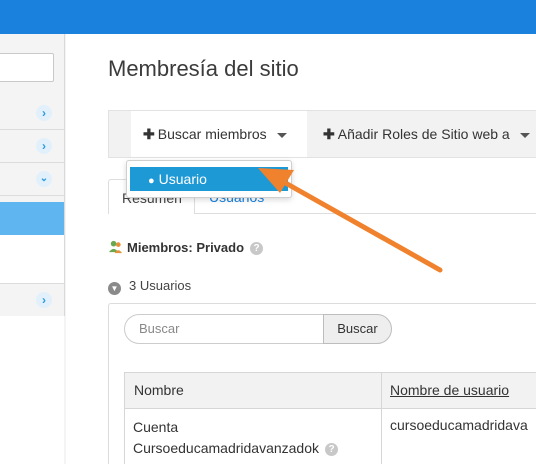  What do you see at coordinates (160, 285) in the screenshot?
I see `users-count-label: 3 Usuarios` at bounding box center [160, 285].